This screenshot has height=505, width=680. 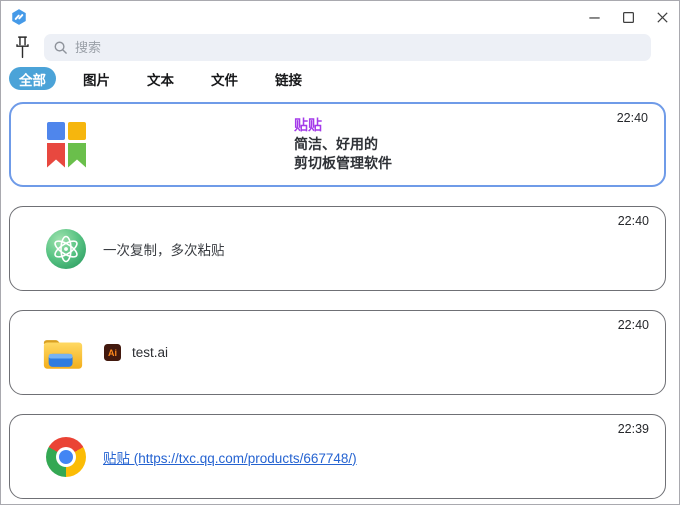 What do you see at coordinates (19, 17) in the screenshot?
I see `app-logo-icon` at bounding box center [19, 17].